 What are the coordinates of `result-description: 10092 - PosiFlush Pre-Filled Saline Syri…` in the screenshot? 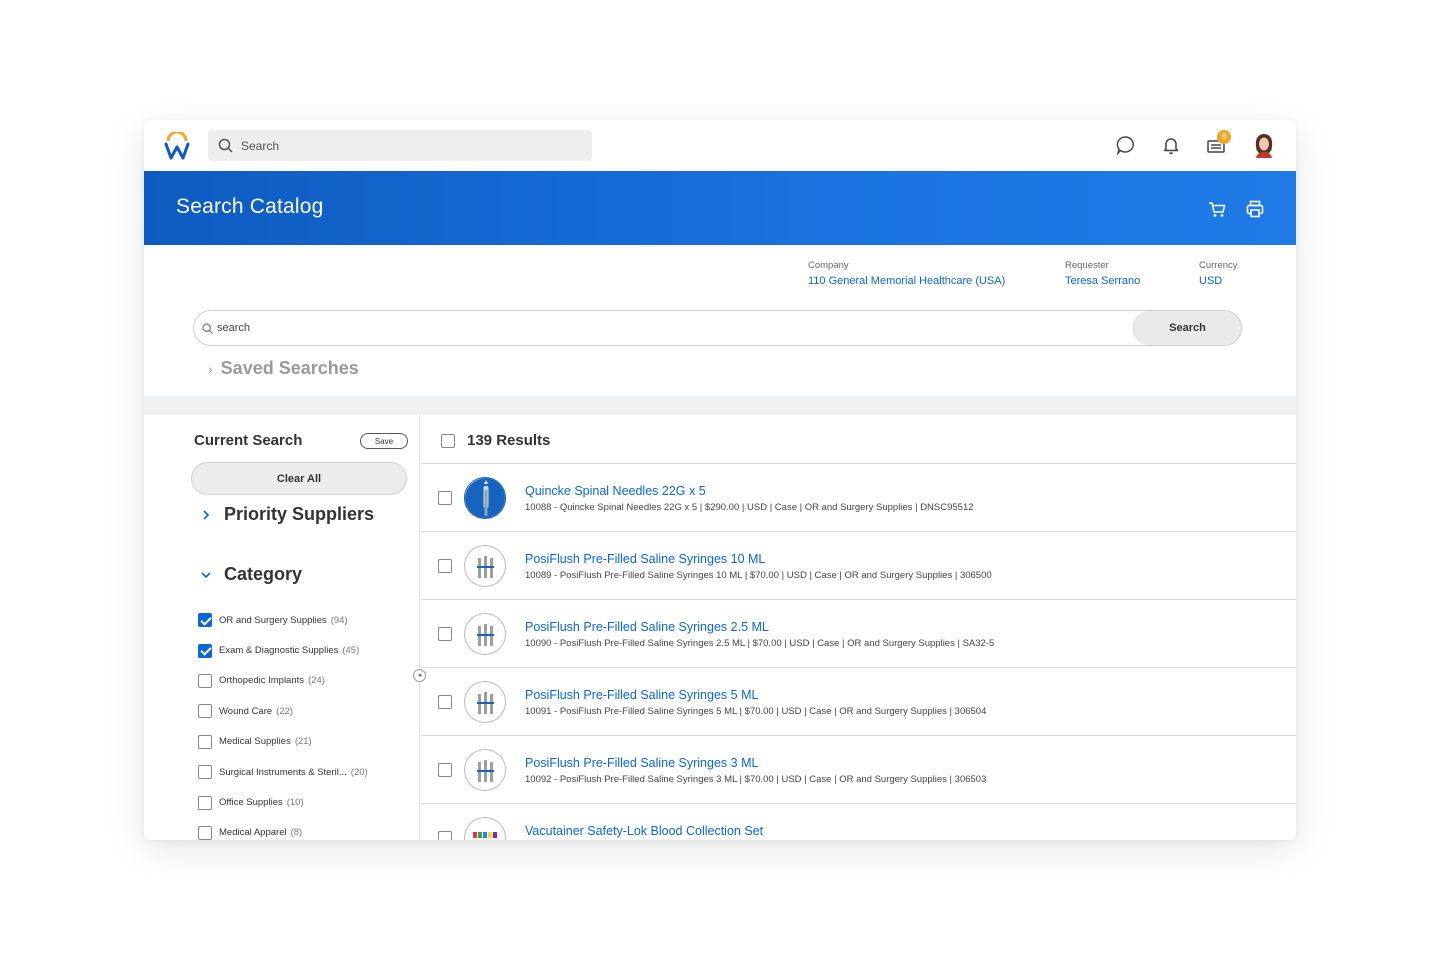 It's located at (756, 779).